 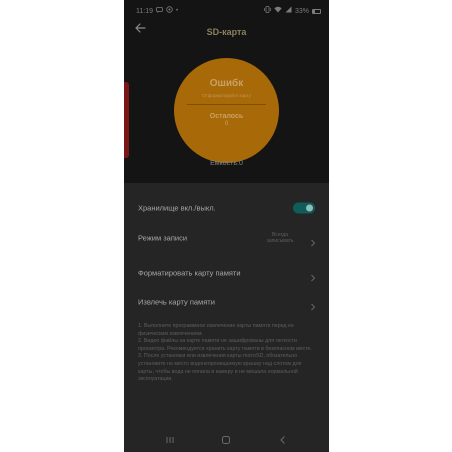 I want to click on battery-level-fill, so click(x=314, y=11).